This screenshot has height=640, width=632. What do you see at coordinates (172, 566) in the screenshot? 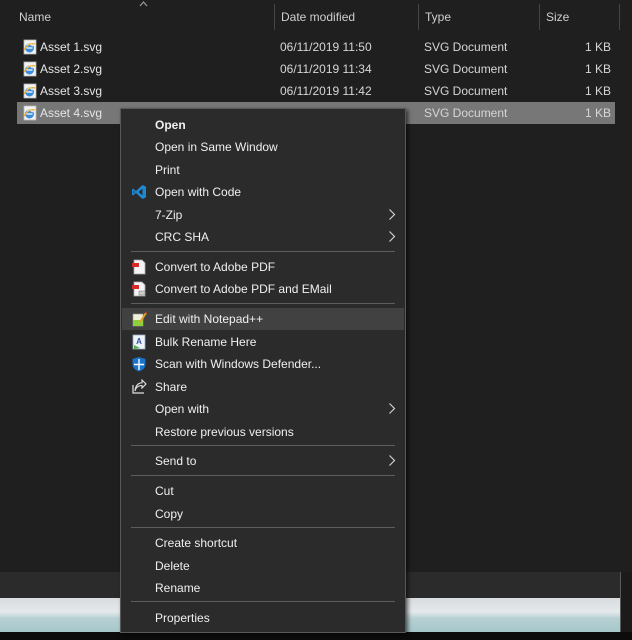
I see `menu-item-label: Delete` at bounding box center [172, 566].